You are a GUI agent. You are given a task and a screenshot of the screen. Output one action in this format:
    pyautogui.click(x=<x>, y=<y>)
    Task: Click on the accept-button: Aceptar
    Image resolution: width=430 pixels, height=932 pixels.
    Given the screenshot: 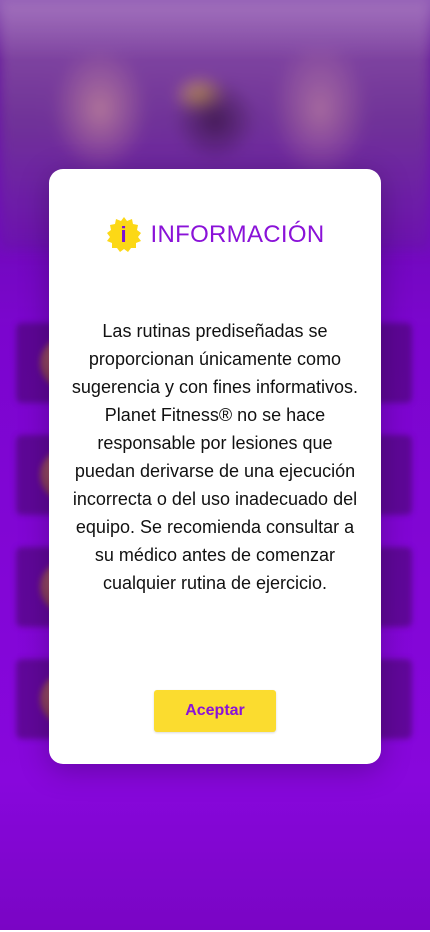 What is the action you would take?
    pyautogui.click(x=215, y=711)
    